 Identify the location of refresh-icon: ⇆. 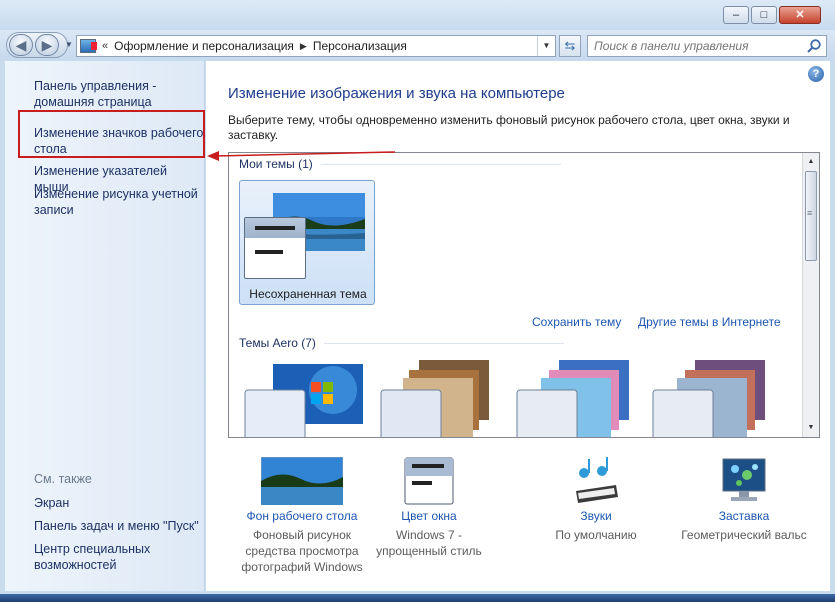
(570, 45).